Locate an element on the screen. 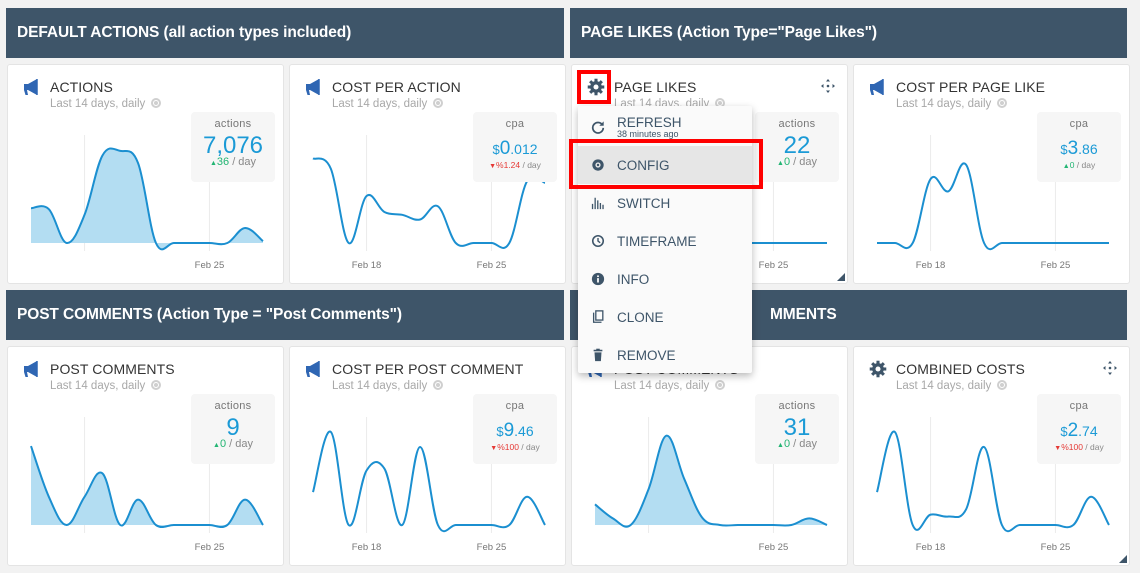 The image size is (1140, 573). menu-item-switch: SWITCH is located at coordinates (665, 203).